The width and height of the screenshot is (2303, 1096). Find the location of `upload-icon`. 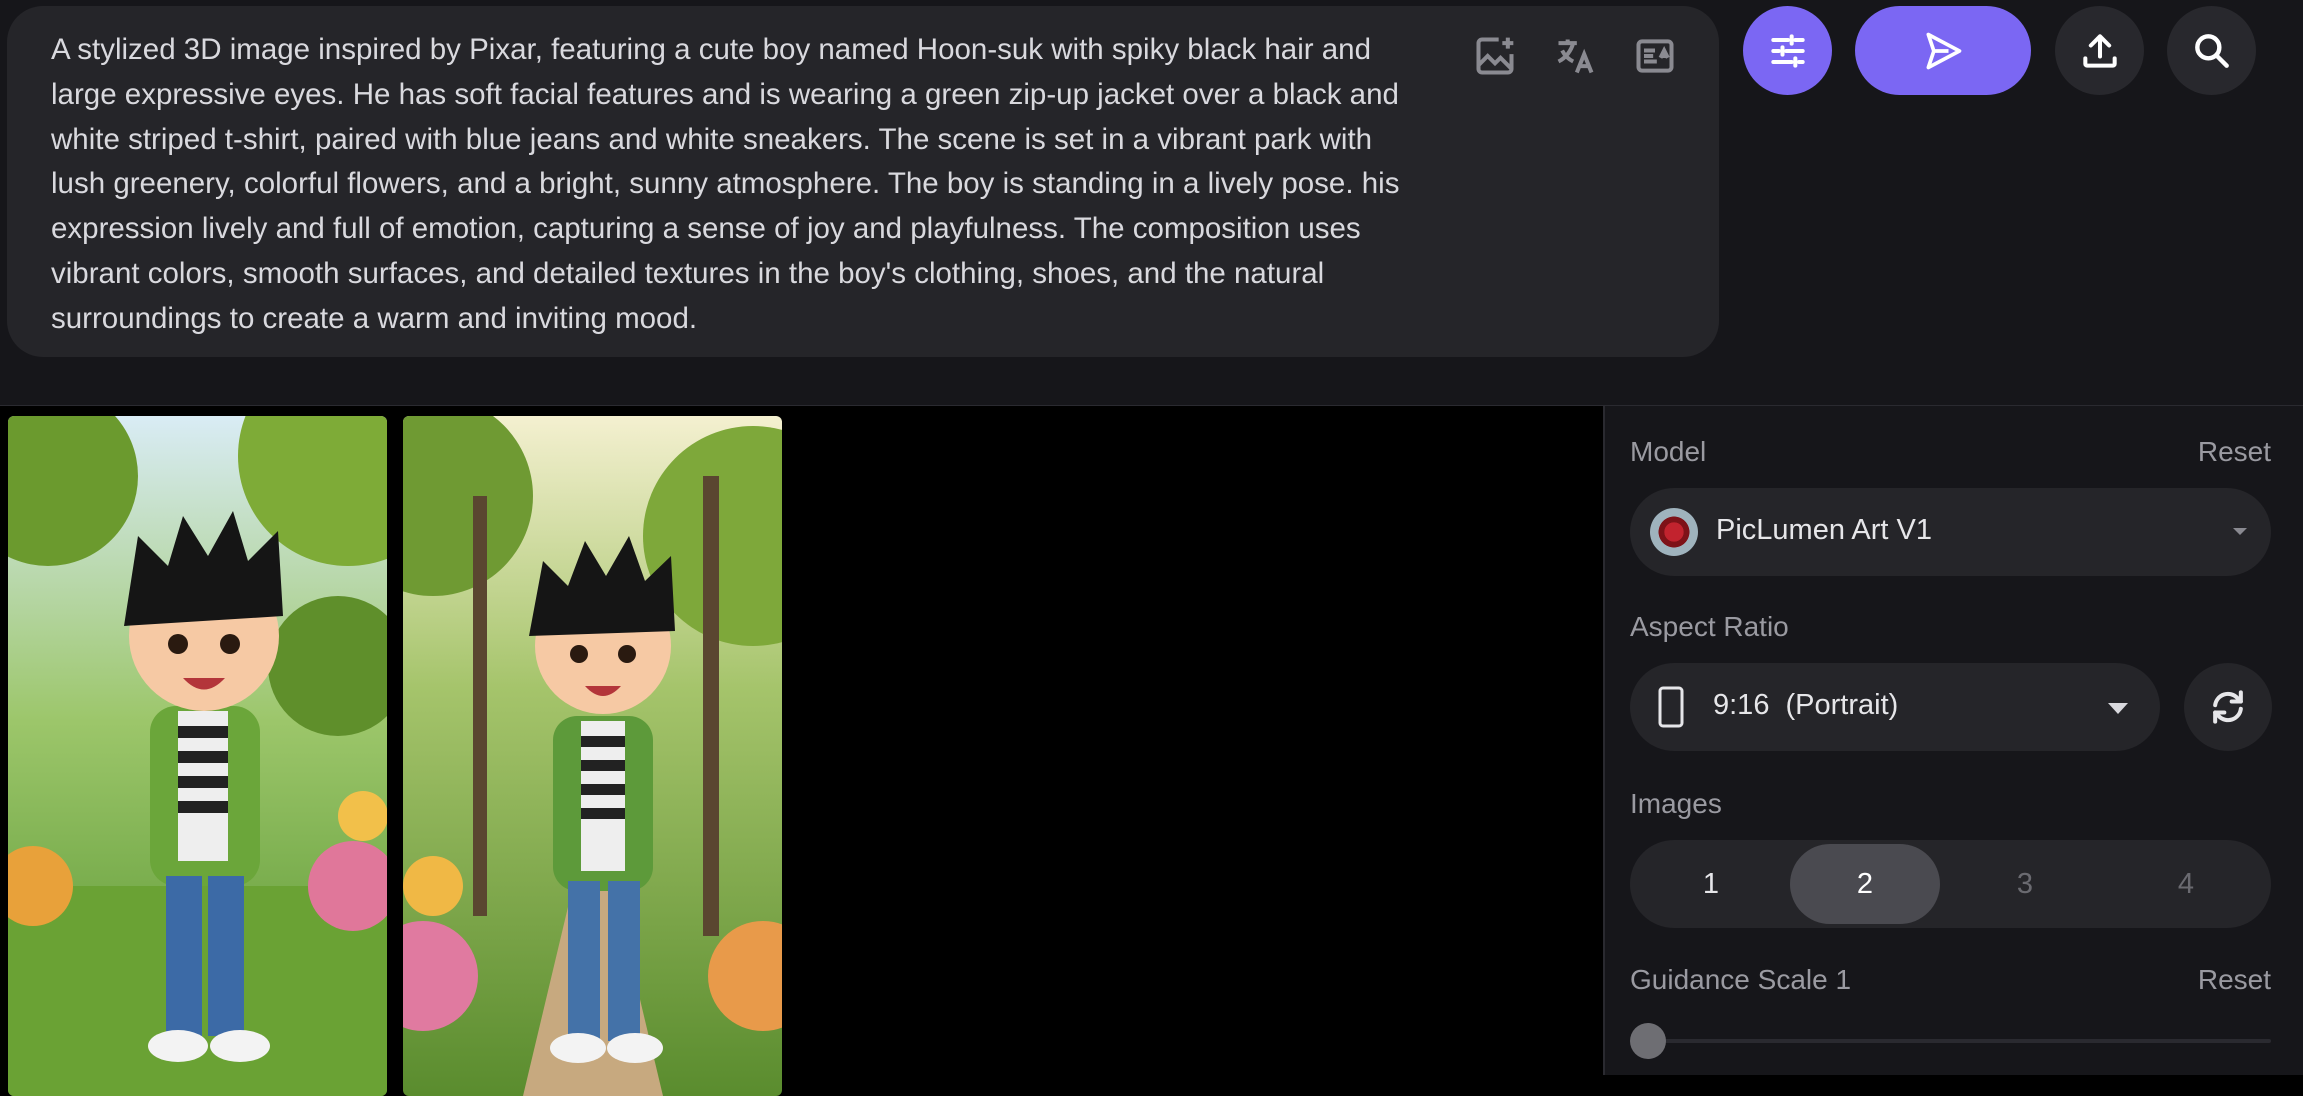

upload-icon is located at coordinates (2099, 50).